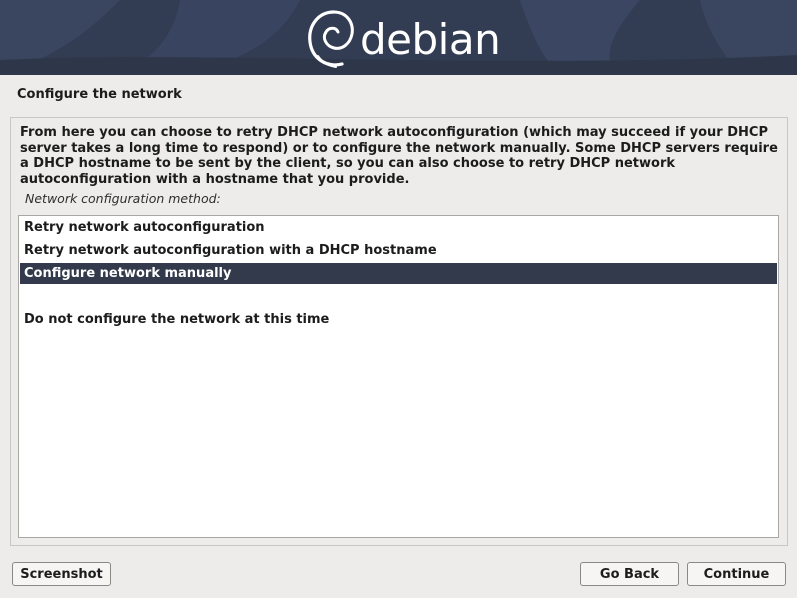 The height and width of the screenshot is (598, 797). I want to click on question-label: Network configuration method:, so click(123, 198).